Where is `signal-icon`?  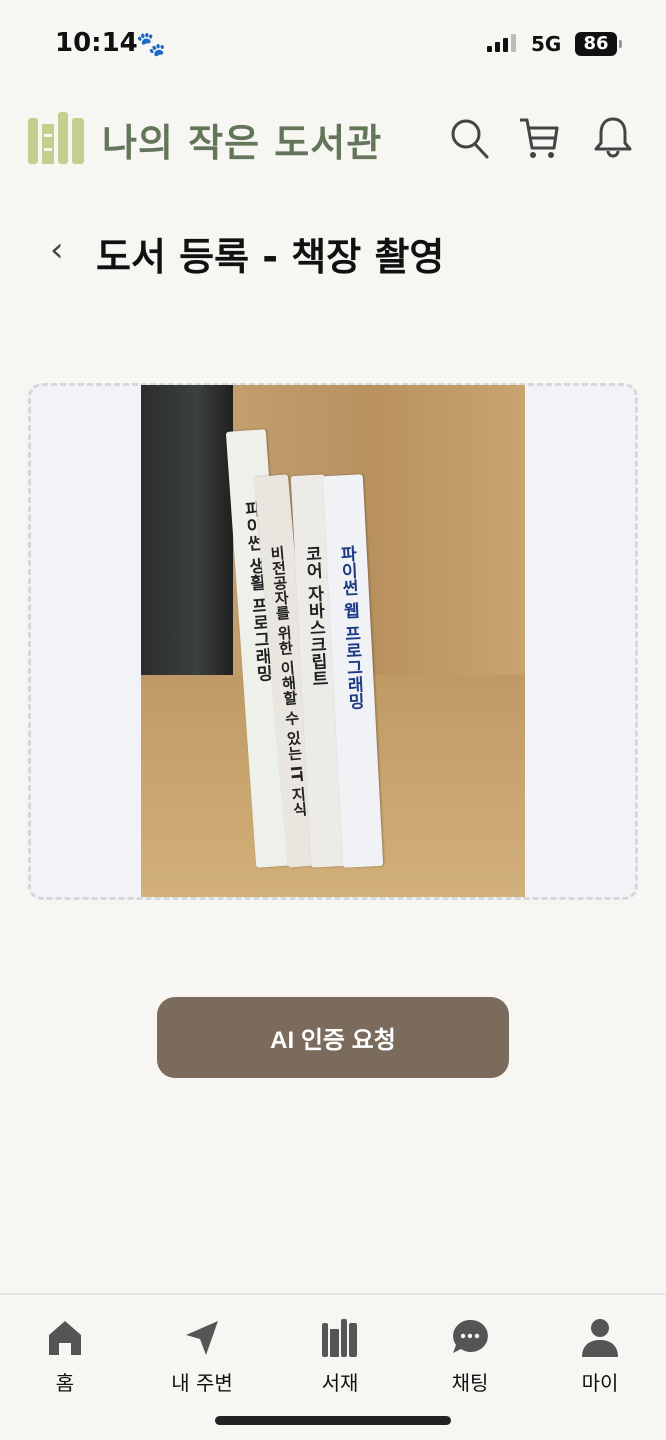 signal-icon is located at coordinates (501, 43).